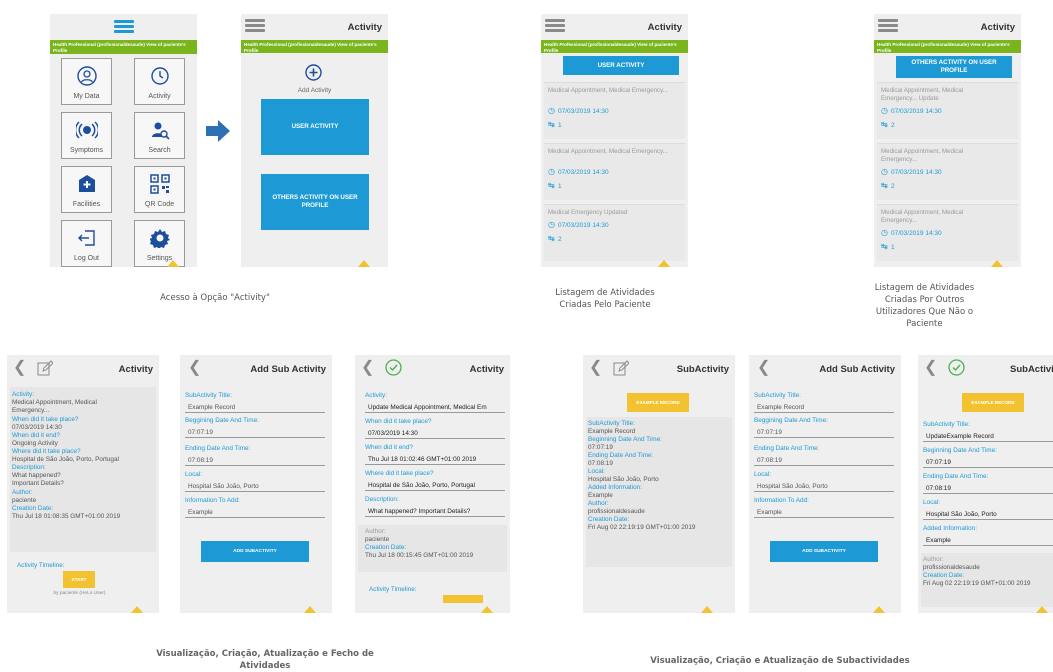 The image size is (1053, 672). I want to click on my-data-tile: My Data, so click(86, 81).